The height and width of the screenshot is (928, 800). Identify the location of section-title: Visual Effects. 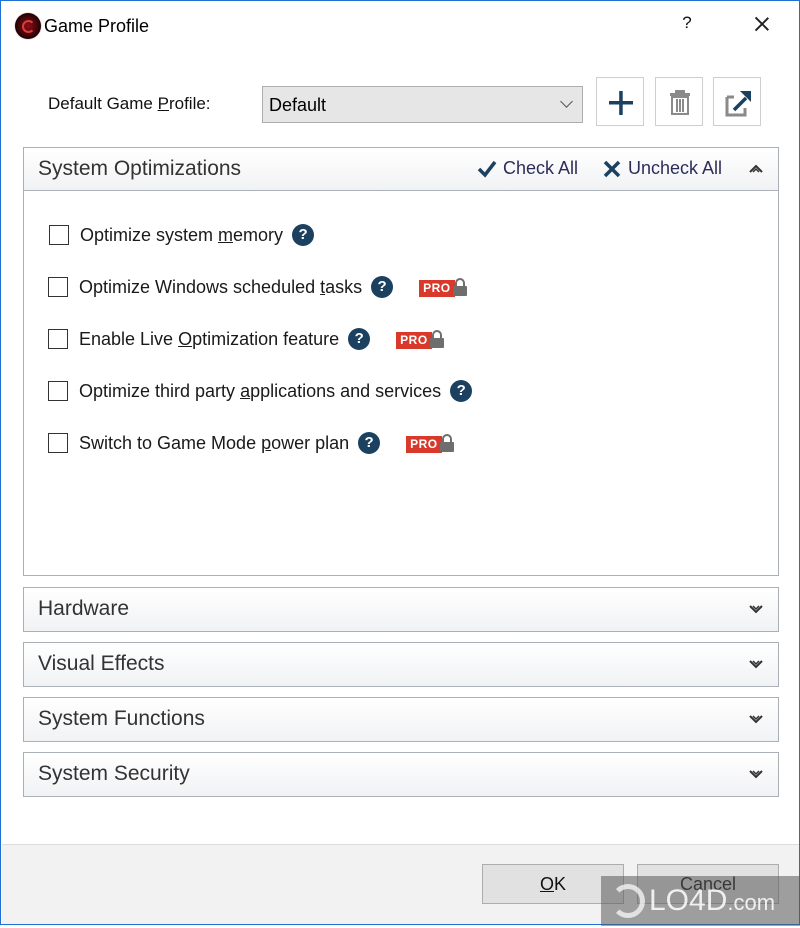
(101, 663).